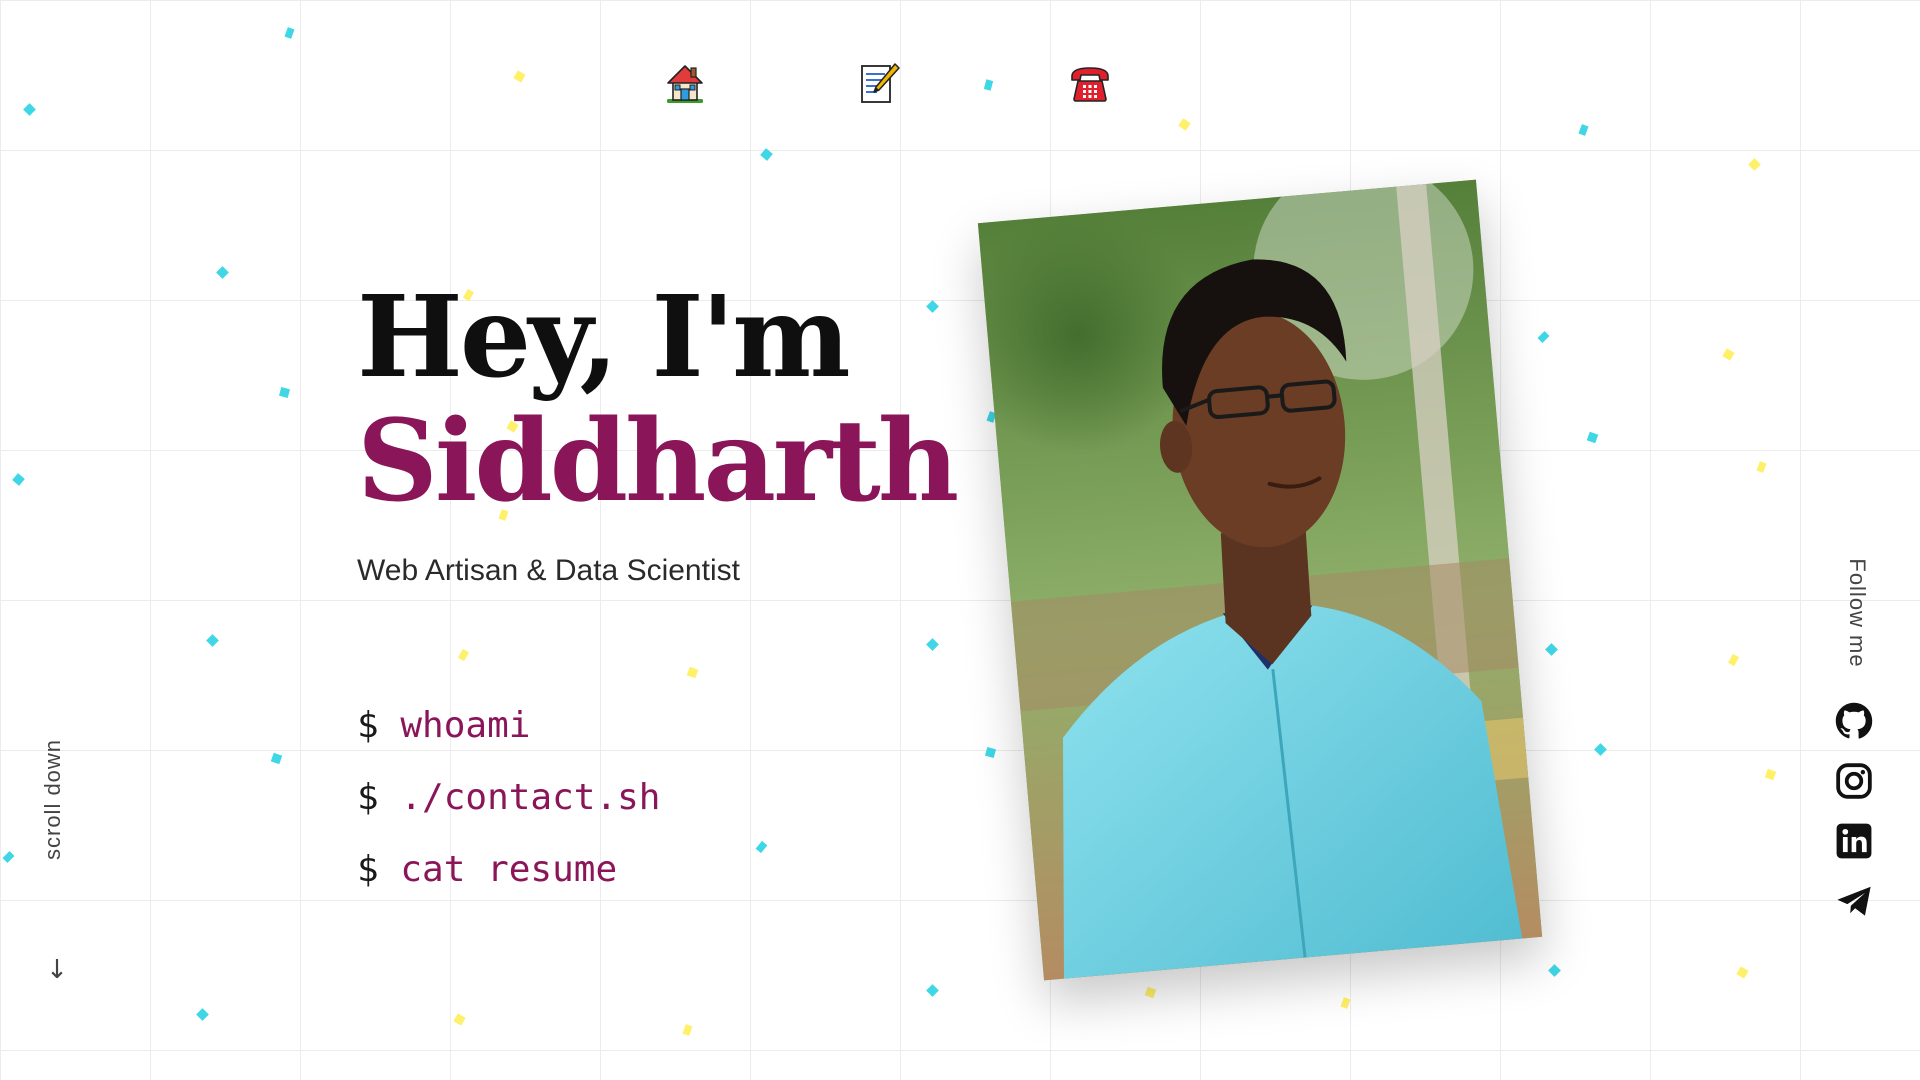  What do you see at coordinates (960, 83) in the screenshot?
I see `top-nav` at bounding box center [960, 83].